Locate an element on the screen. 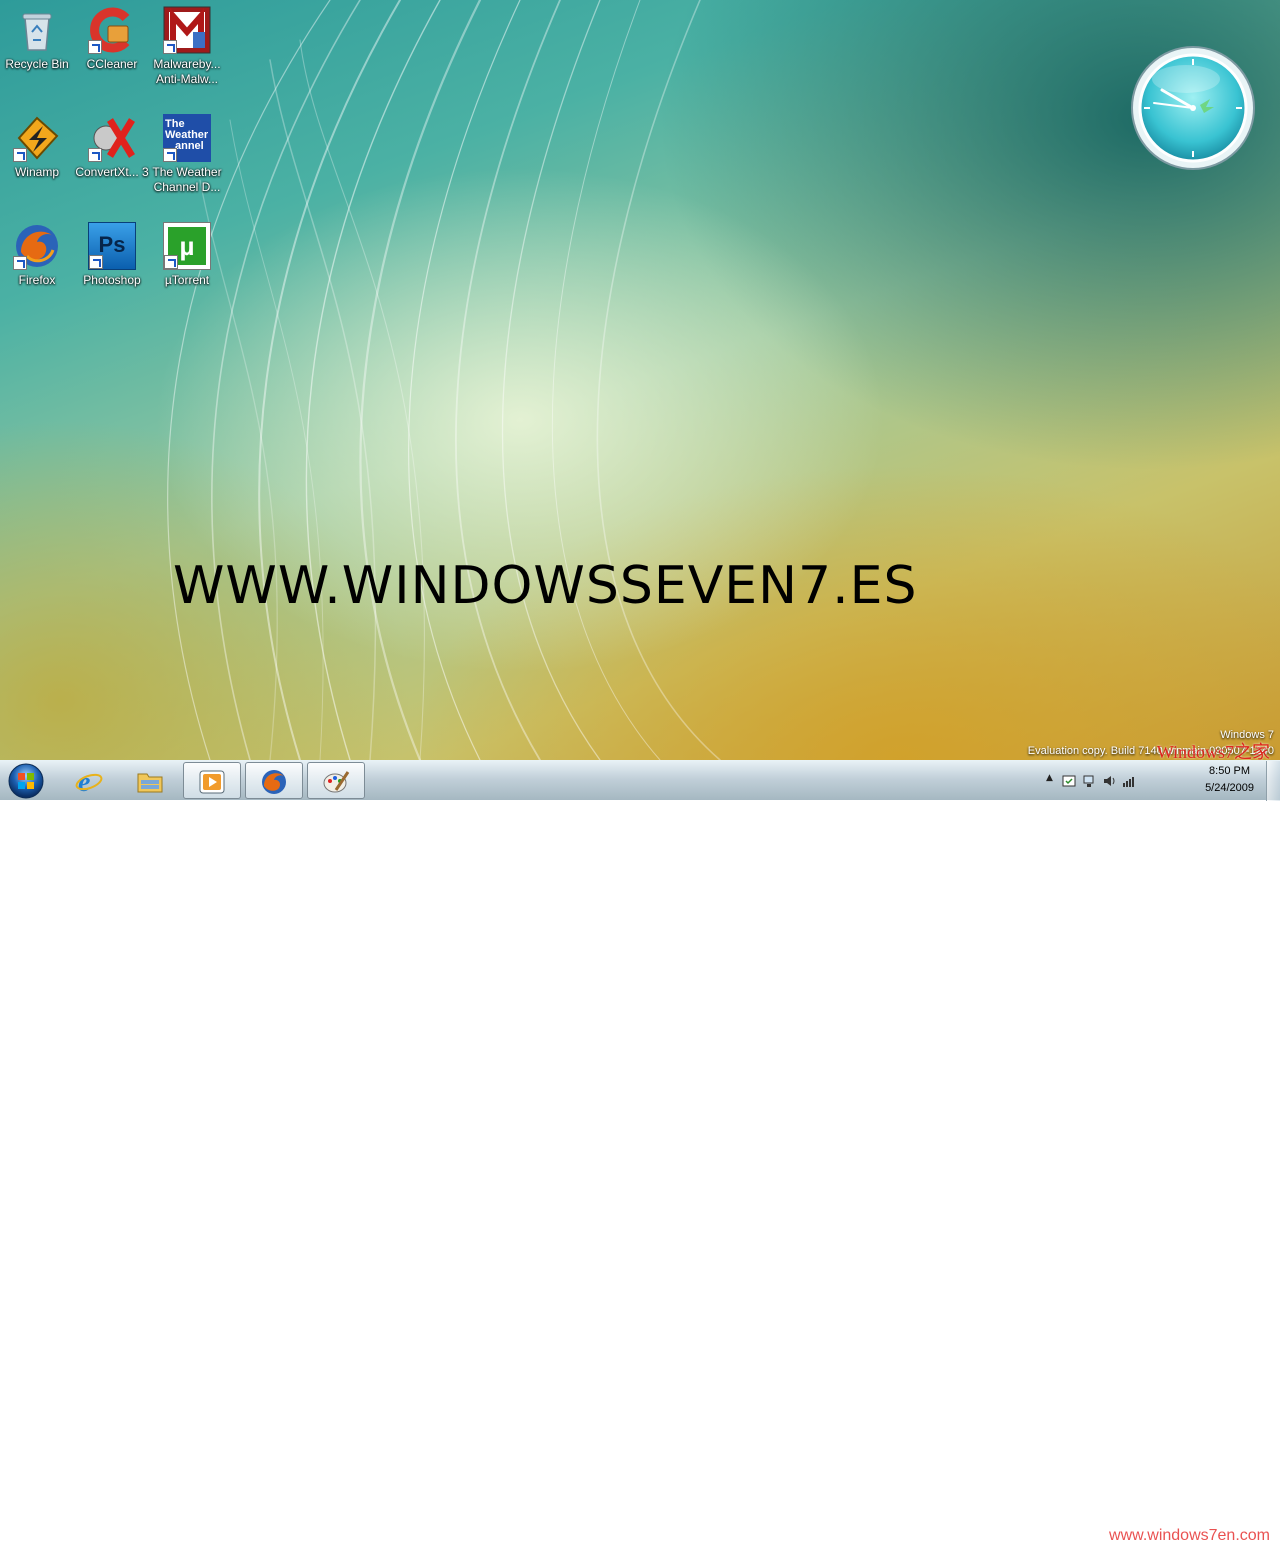  taskbar-clock-time: 8:50 PM is located at coordinates (1229, 771).